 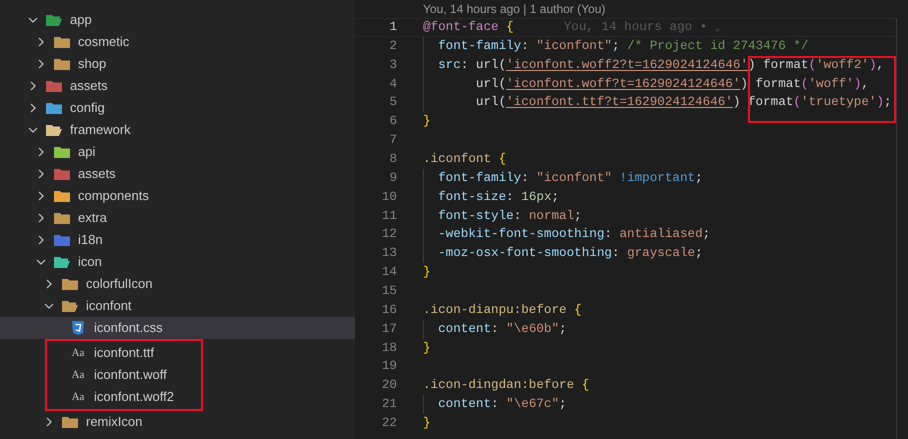 I want to click on code-token: /* Project id 2743476 */, so click(x=717, y=46).